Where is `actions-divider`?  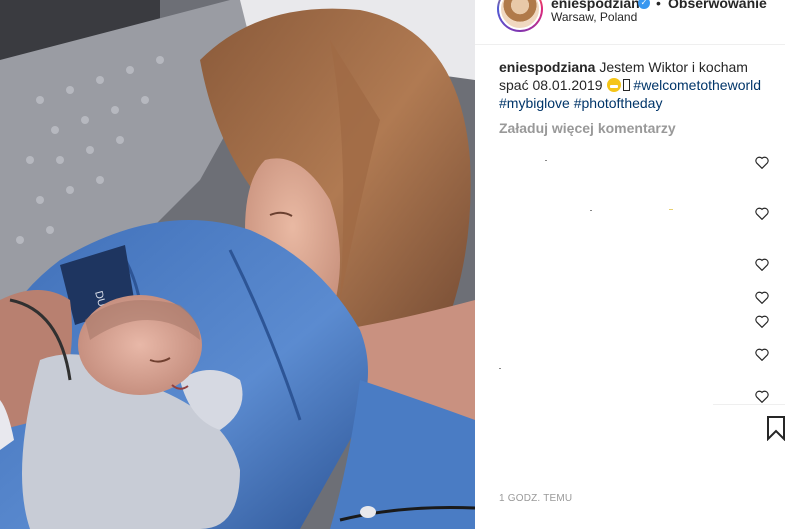 actions-divider is located at coordinates (749, 404).